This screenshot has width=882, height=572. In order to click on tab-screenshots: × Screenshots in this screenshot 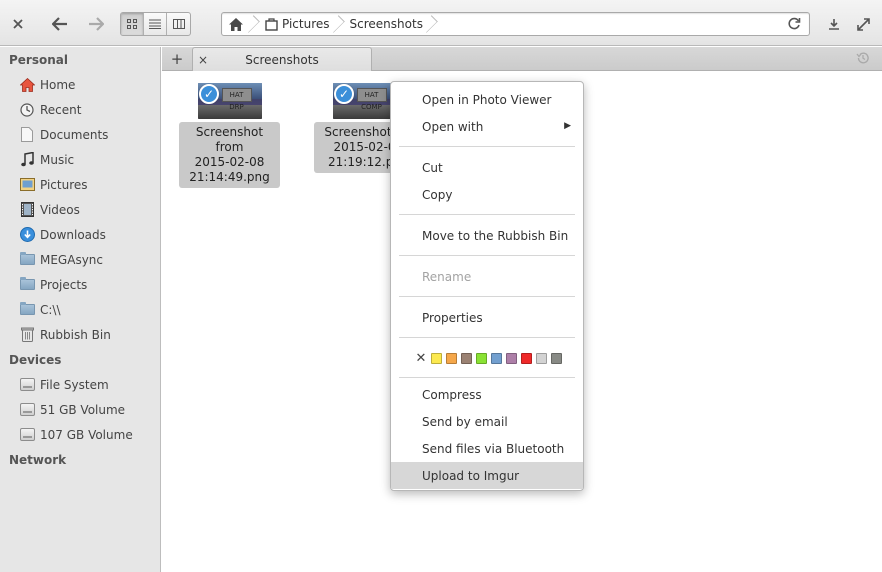, I will do `click(282, 59)`.